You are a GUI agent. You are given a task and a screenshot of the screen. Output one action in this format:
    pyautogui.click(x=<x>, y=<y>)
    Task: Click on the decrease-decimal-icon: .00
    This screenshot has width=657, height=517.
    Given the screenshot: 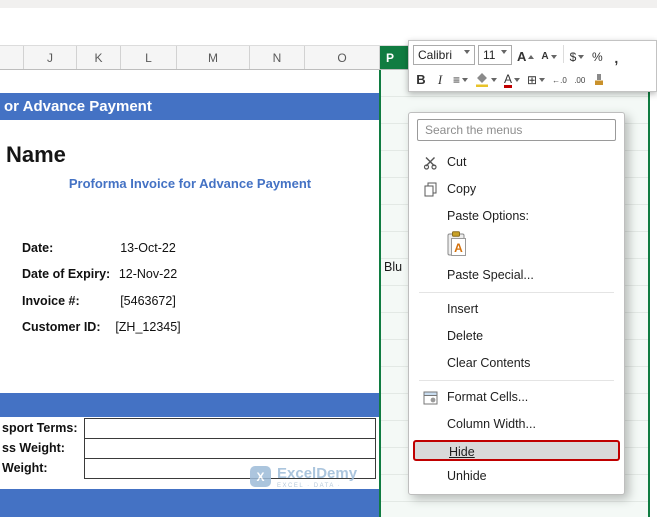 What is the action you would take?
    pyautogui.click(x=580, y=80)
    